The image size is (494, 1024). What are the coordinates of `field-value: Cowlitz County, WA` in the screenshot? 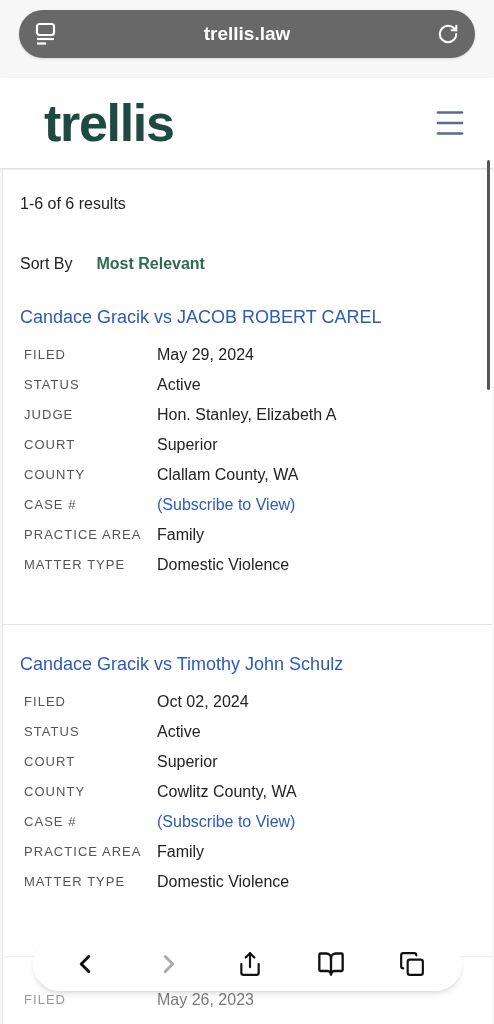 It's located at (227, 792).